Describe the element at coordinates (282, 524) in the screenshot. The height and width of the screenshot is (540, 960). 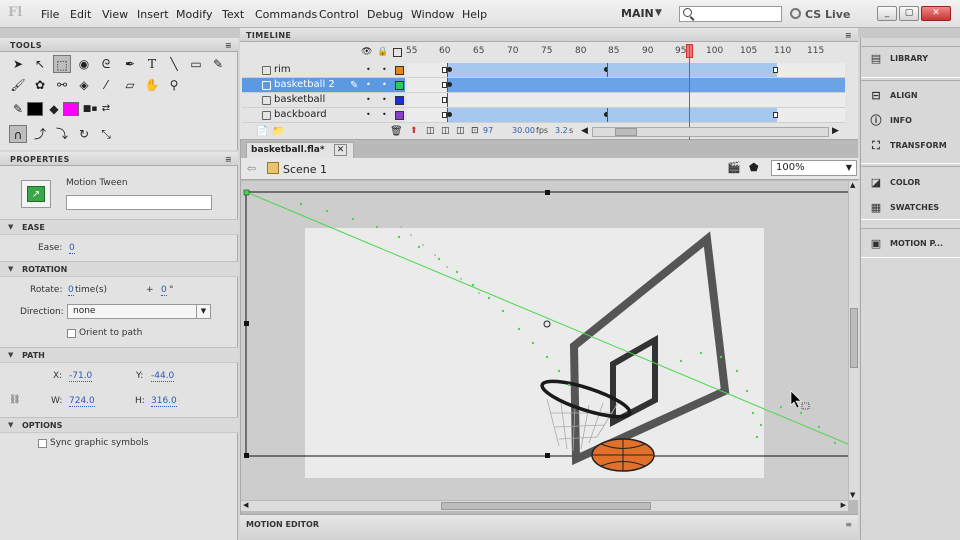
I see `motion-editor-title: MOTION EDITOR` at that location.